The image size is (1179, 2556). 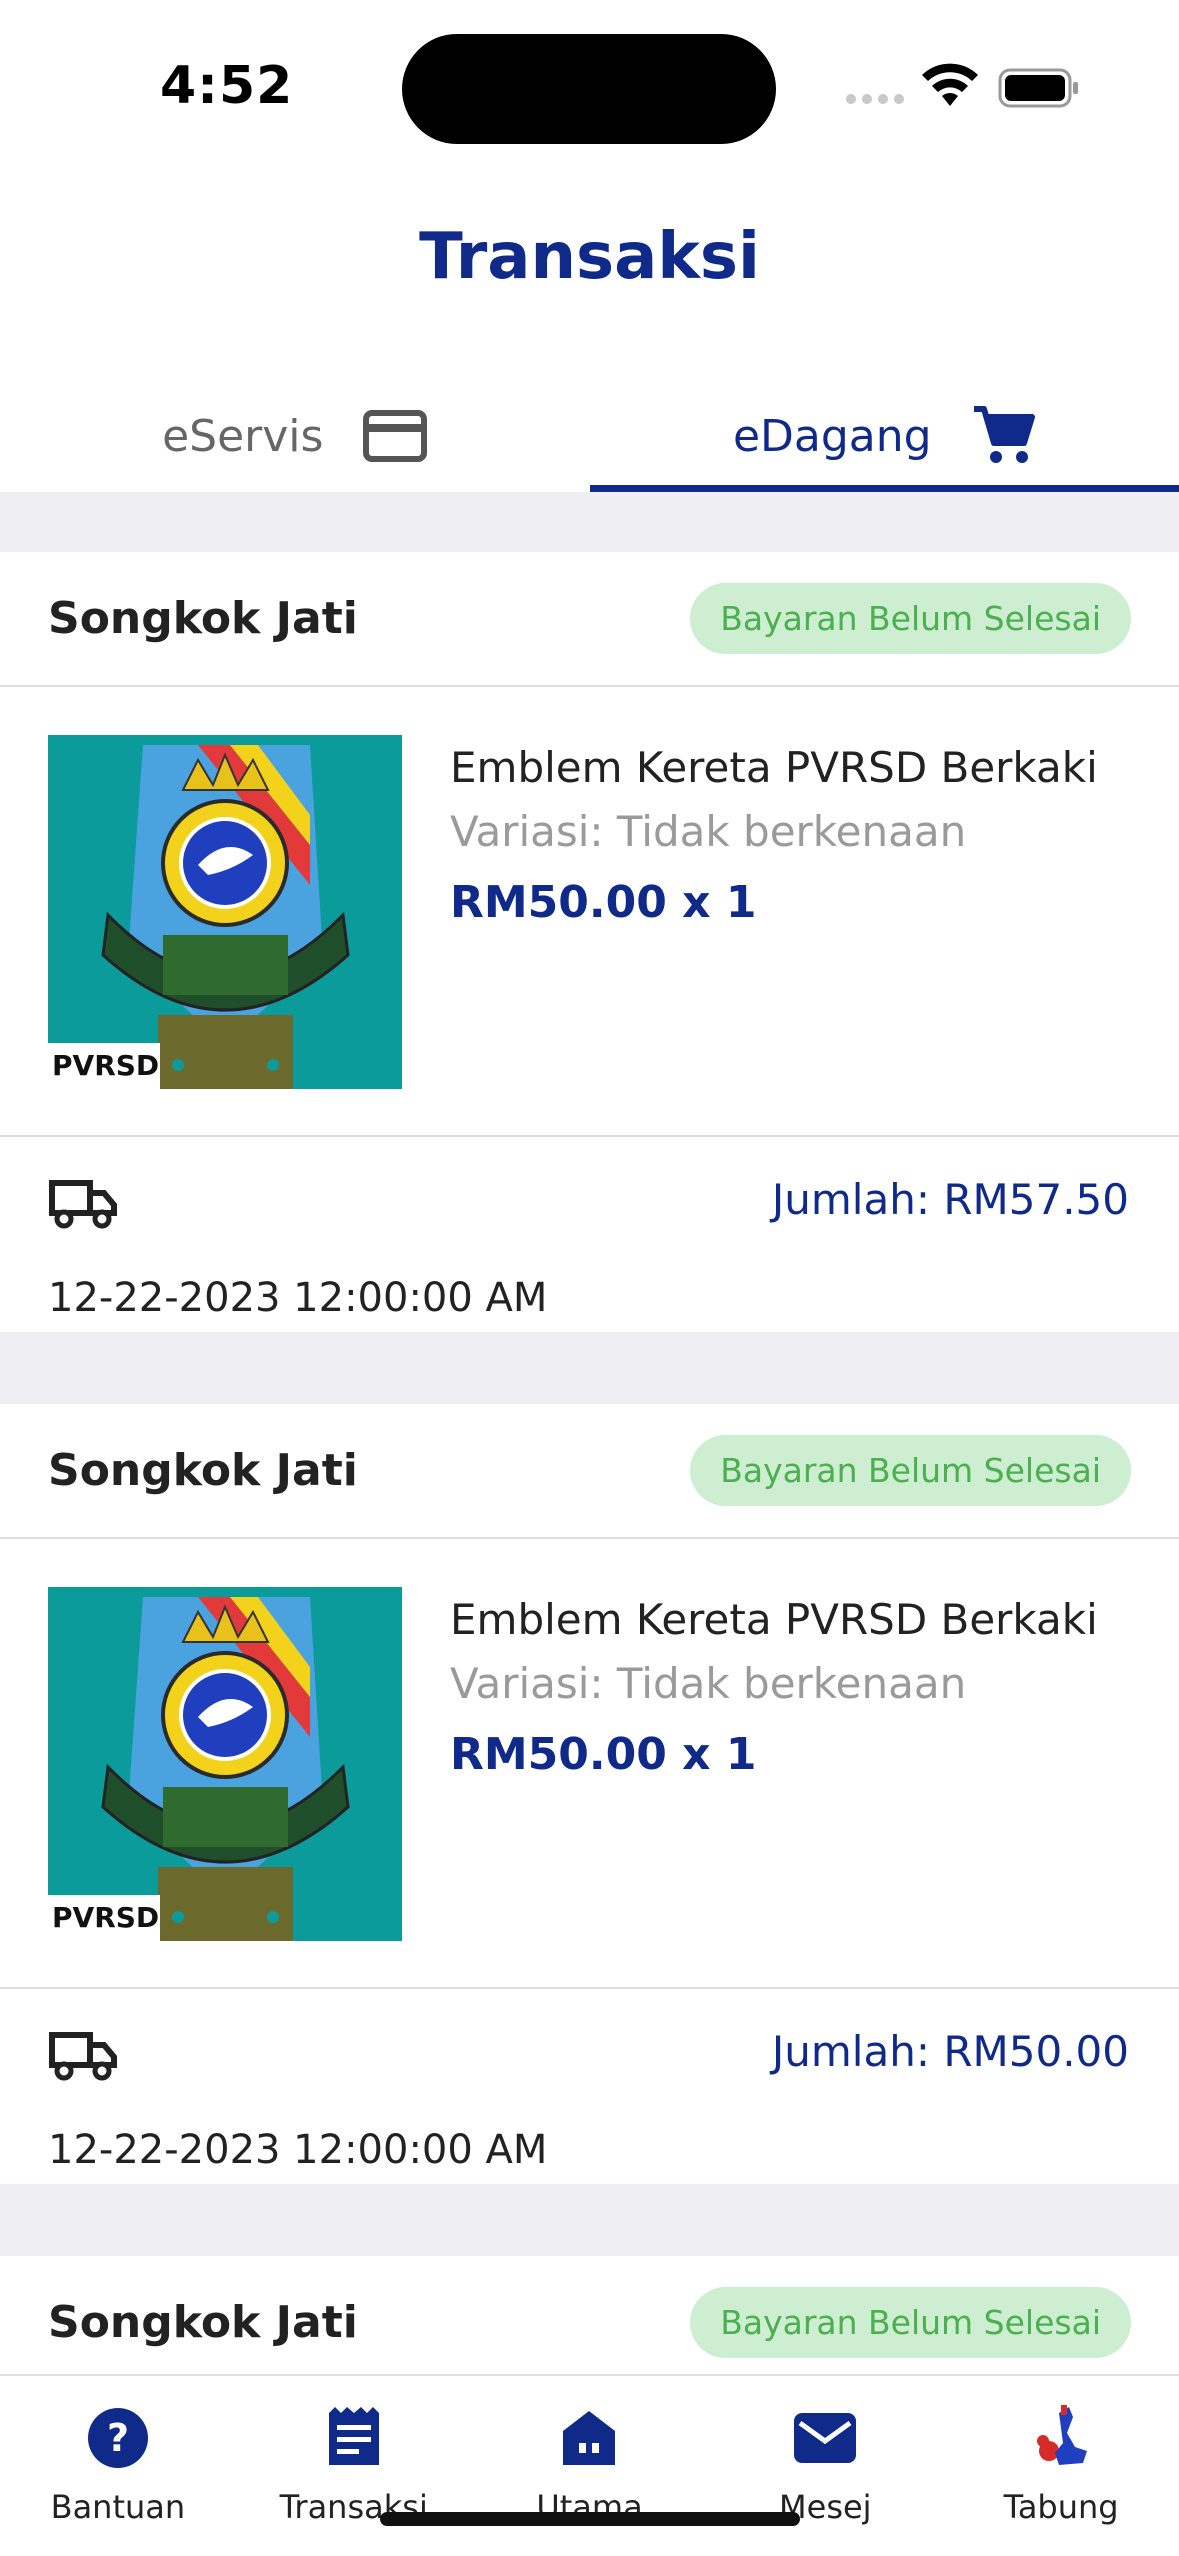 What do you see at coordinates (589, 2438) in the screenshot?
I see `home-icon` at bounding box center [589, 2438].